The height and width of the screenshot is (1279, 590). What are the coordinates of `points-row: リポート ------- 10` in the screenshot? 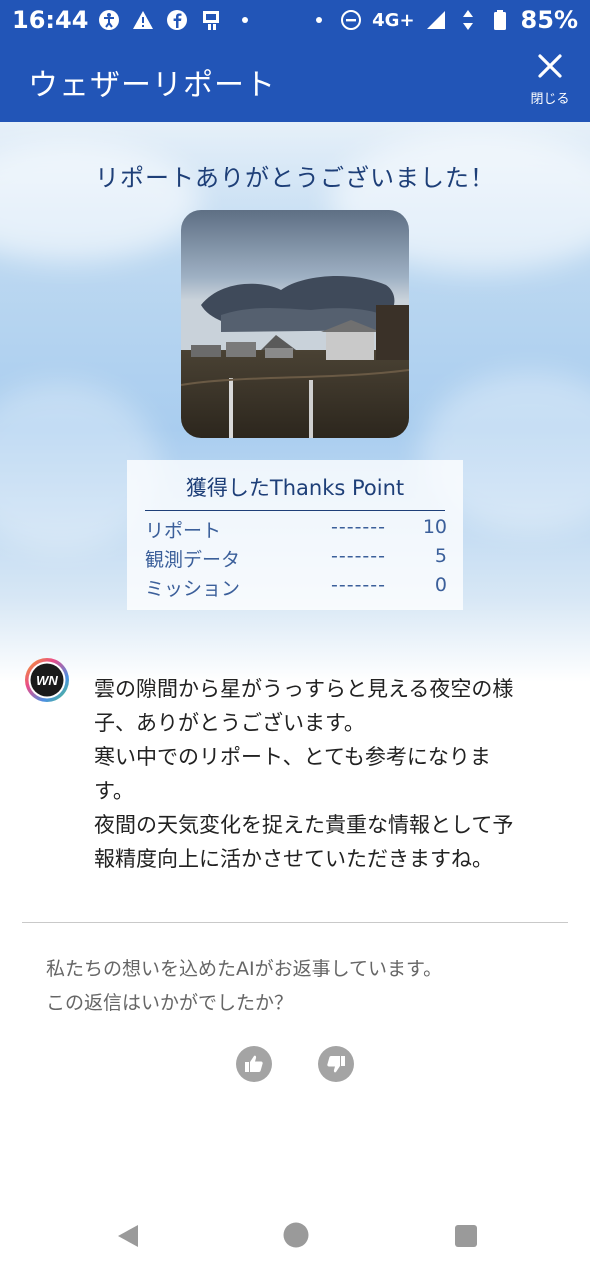 It's located at (296, 530).